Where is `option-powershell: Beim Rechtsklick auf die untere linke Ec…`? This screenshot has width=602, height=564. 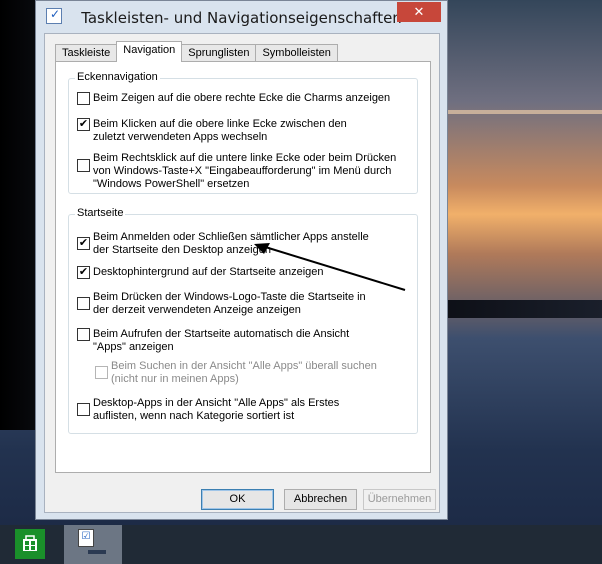
option-powershell: Beim Rechtsklick auf die untere linke Ec… is located at coordinates (242, 171).